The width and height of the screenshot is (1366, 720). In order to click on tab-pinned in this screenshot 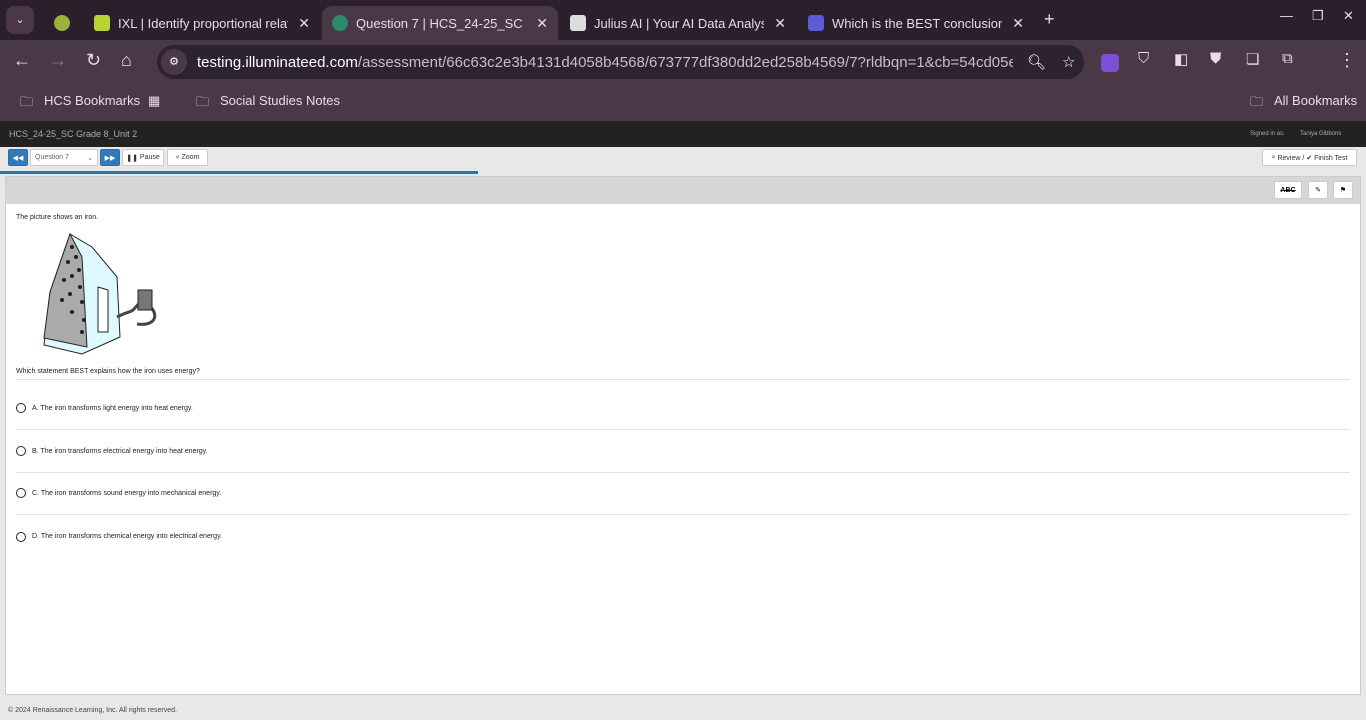, I will do `click(64, 23)`.